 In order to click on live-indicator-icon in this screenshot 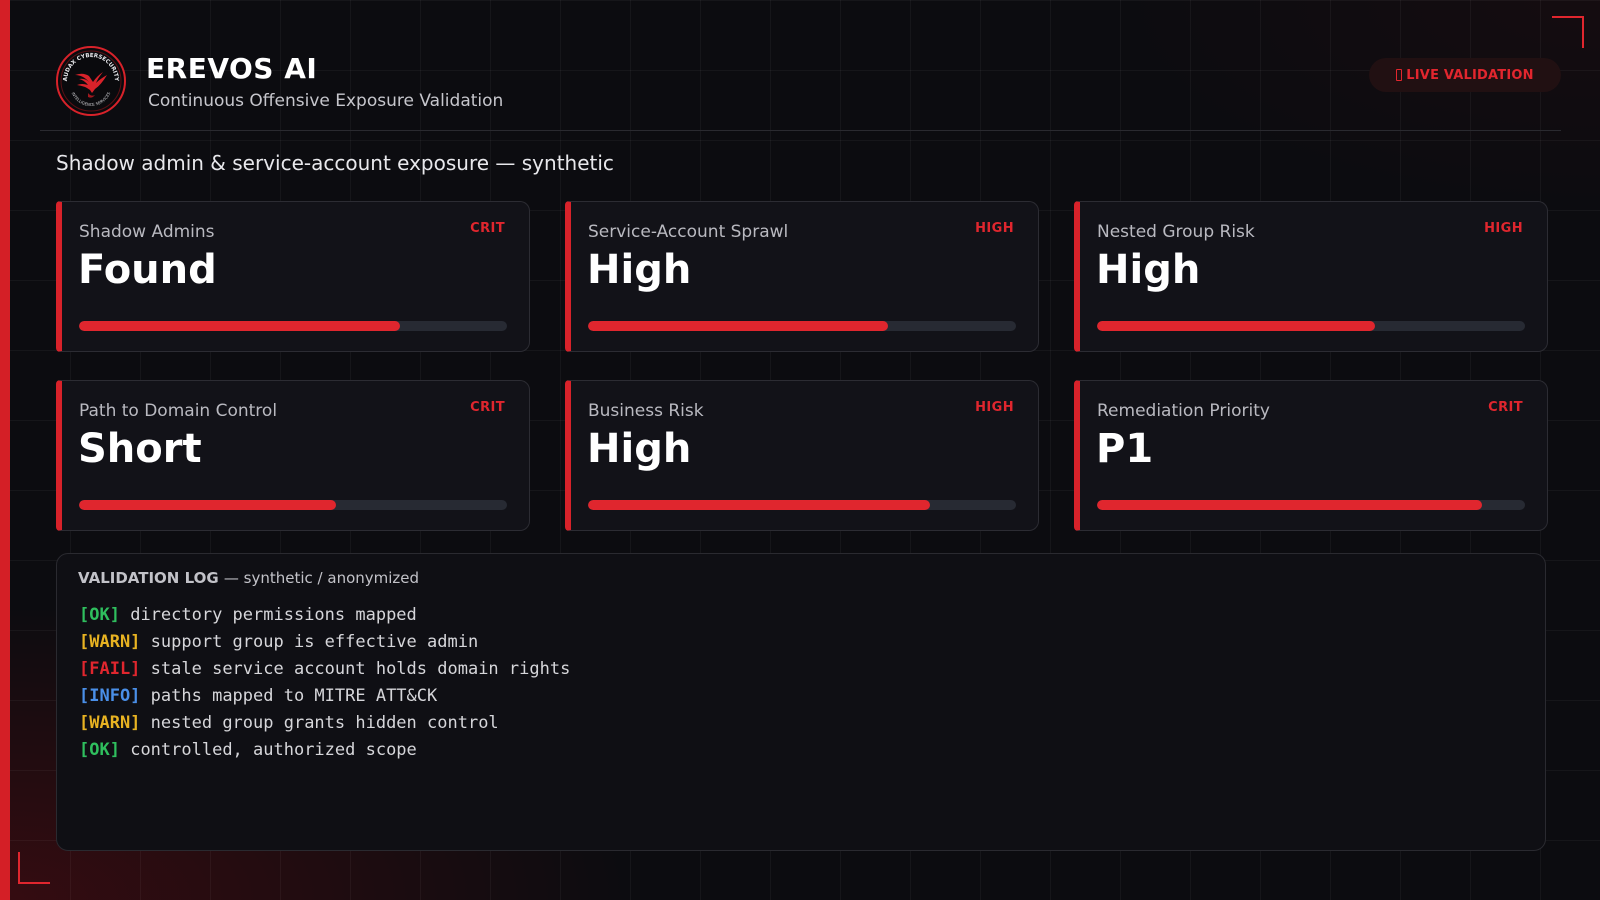, I will do `click(1399, 75)`.